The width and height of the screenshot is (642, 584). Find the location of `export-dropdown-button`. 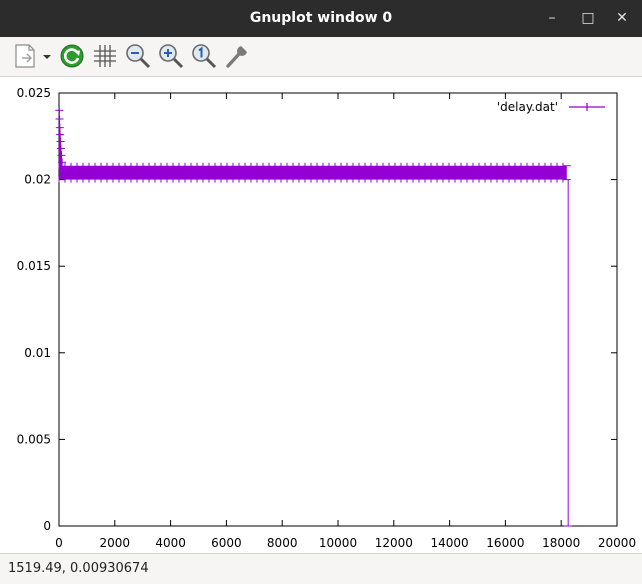

export-dropdown-button is located at coordinates (47, 56).